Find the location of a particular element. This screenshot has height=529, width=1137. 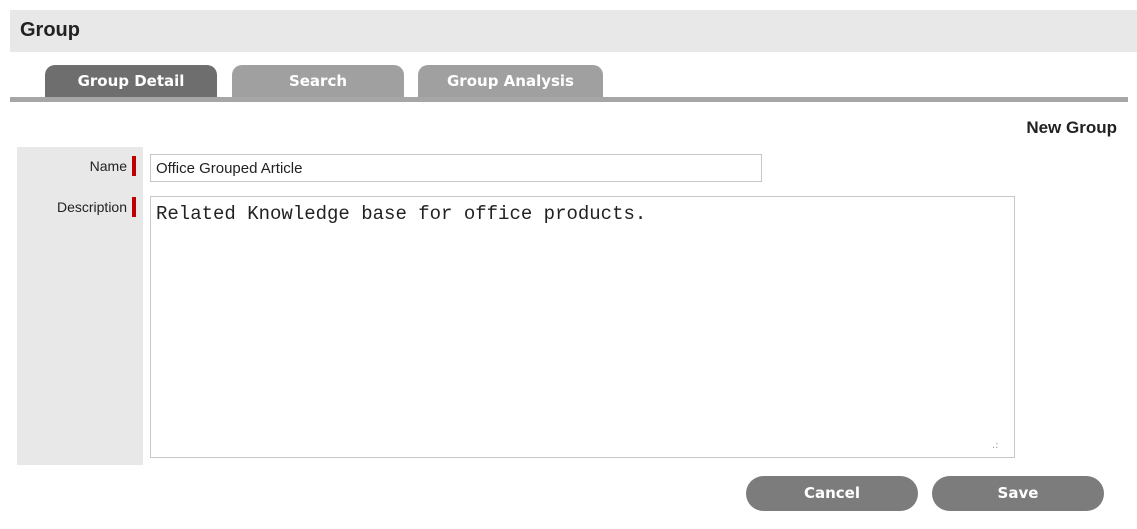

description-label: Description is located at coordinates (91, 207).